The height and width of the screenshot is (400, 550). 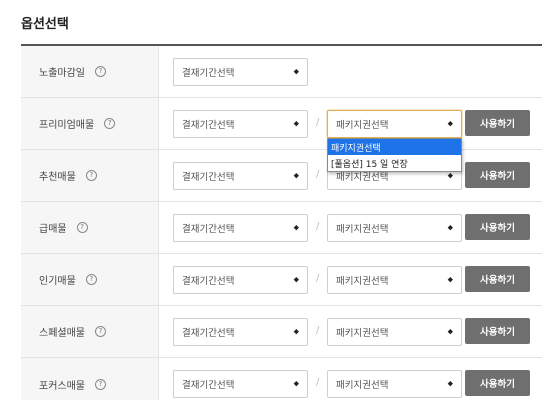 What do you see at coordinates (90, 71) in the screenshot?
I see `row-label-cell: 노출마감일 ?` at bounding box center [90, 71].